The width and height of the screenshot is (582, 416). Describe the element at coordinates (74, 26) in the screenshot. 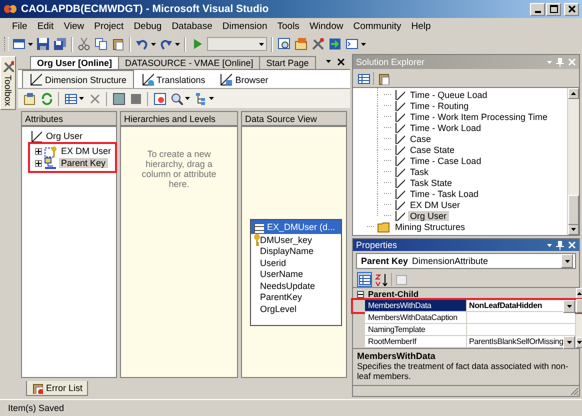

I see `menu-item: View` at that location.